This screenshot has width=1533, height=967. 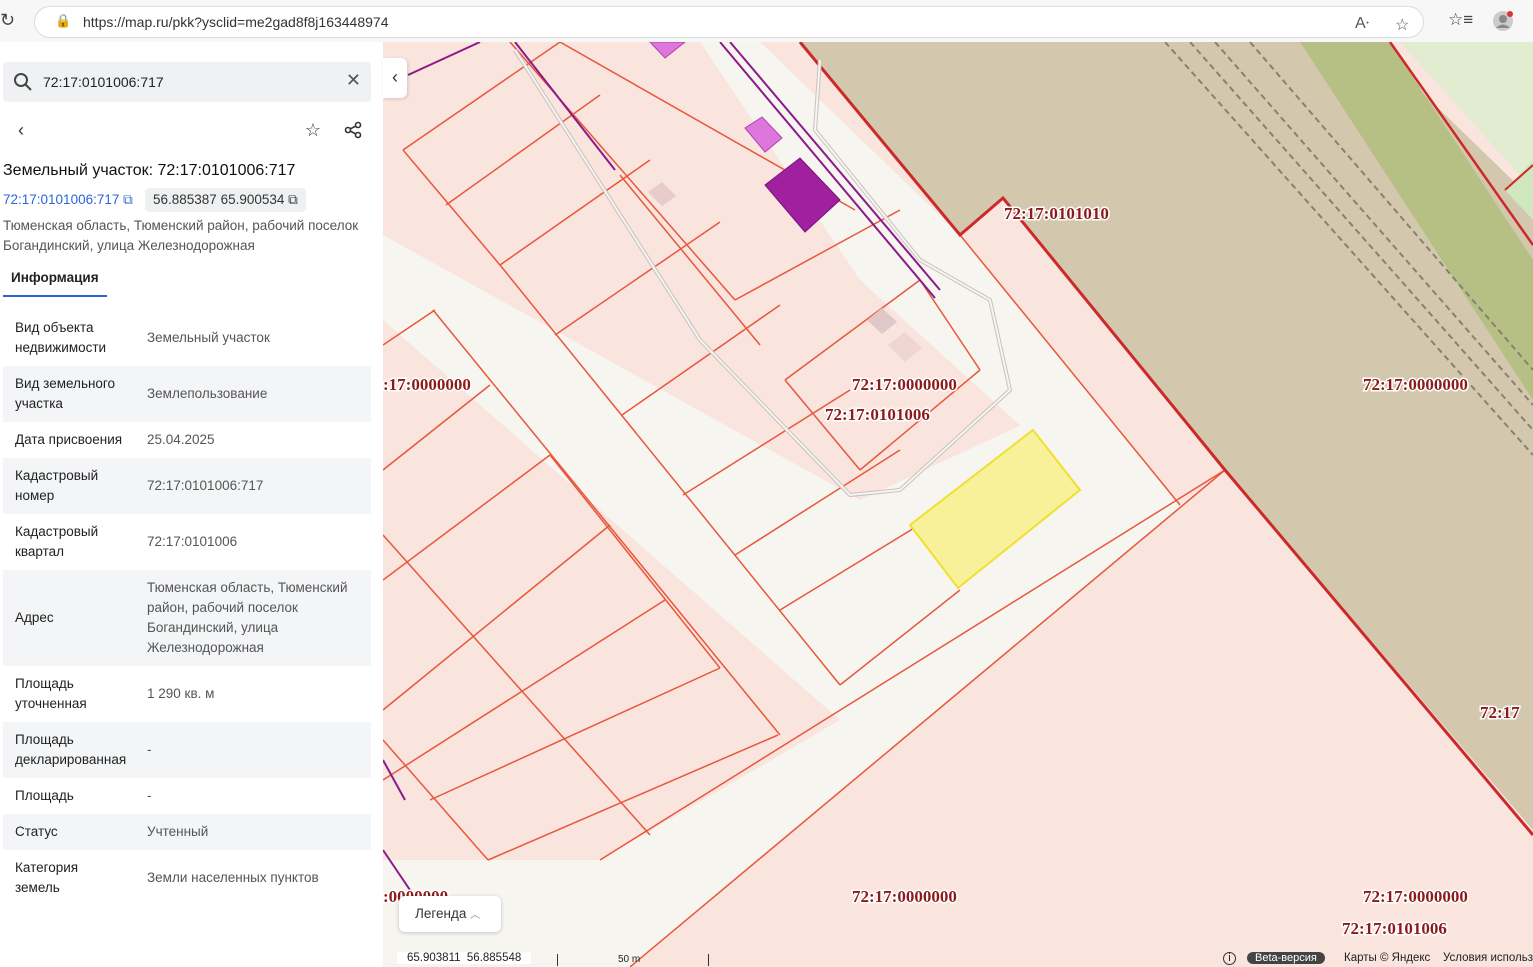 I want to click on scale-bar: 50 m, so click(x=633, y=960).